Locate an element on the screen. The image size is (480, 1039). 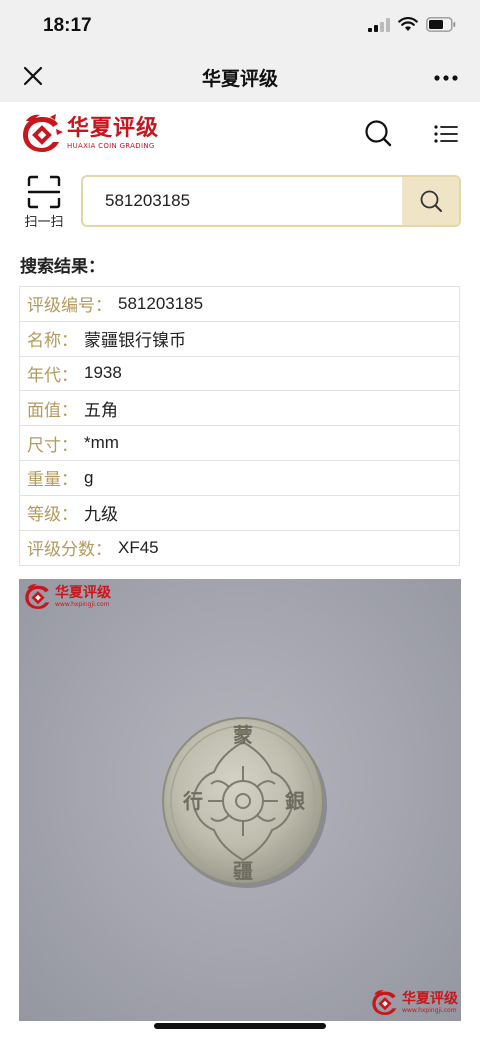
row-value: *mm is located at coordinates (101, 443).